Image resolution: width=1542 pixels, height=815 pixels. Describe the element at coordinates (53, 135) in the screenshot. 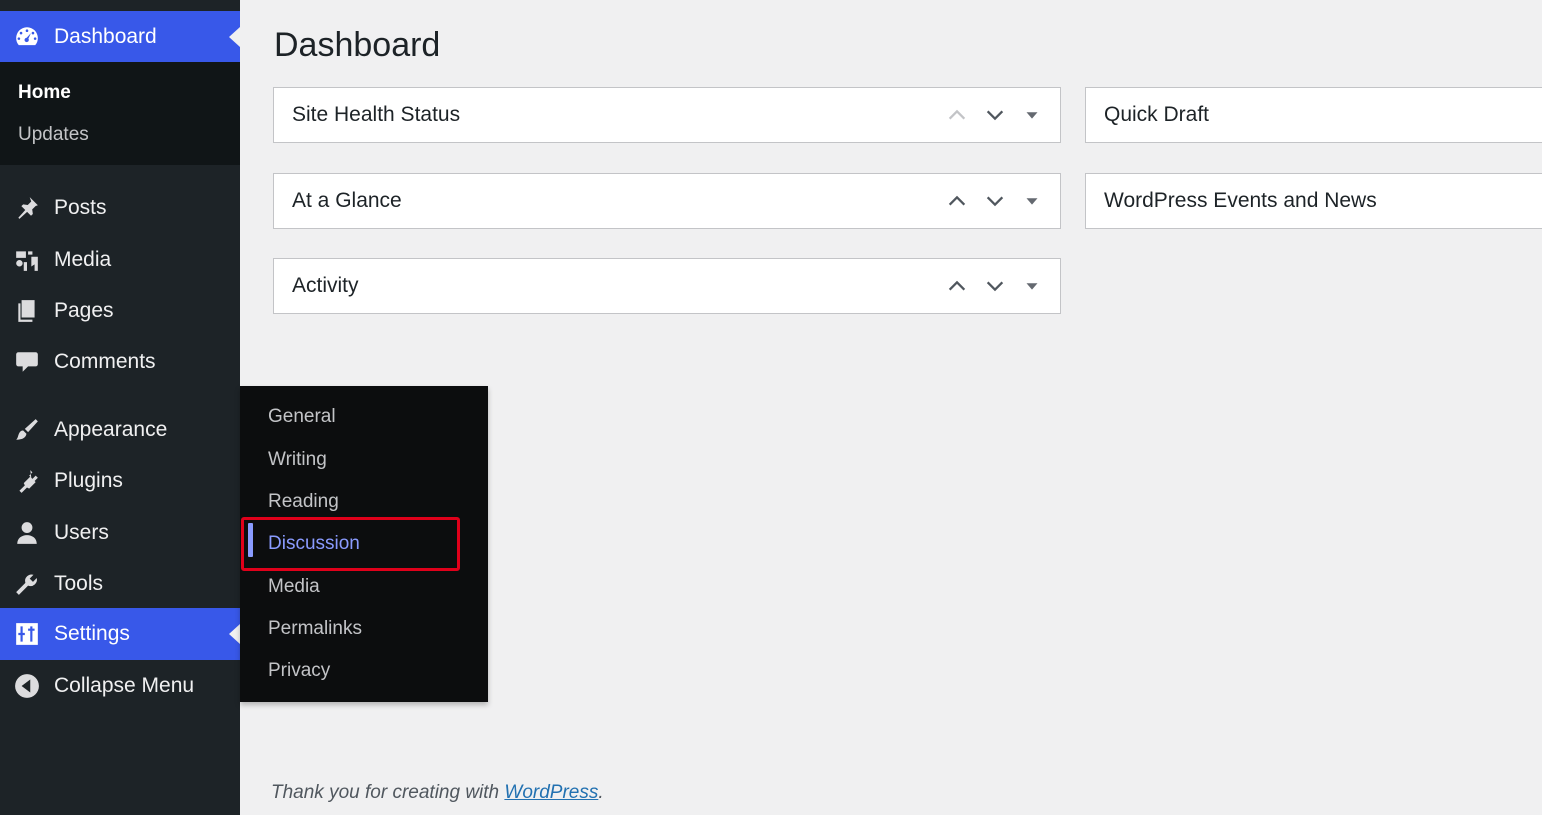

I see `submenu-item-updates: Updates` at that location.